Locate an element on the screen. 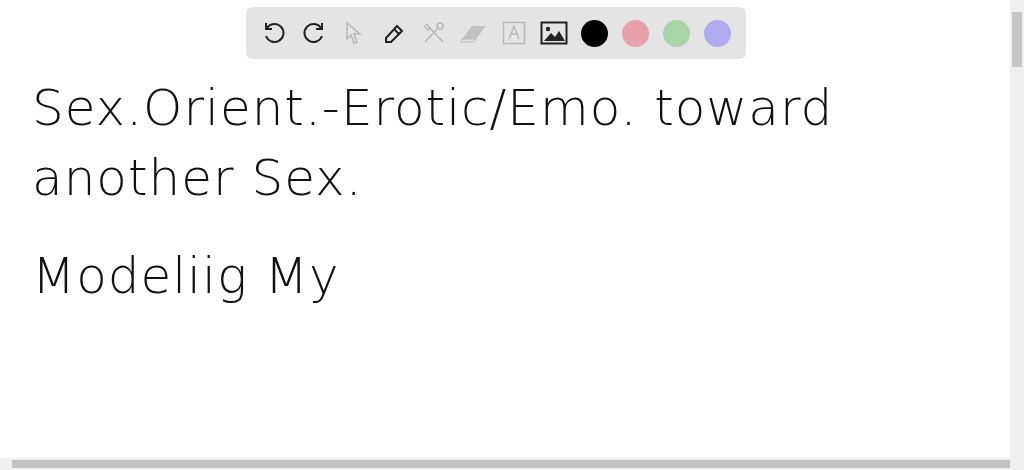 This screenshot has width=1024, height=470. handwritten-text: Modeliig My is located at coordinates (186, 276).